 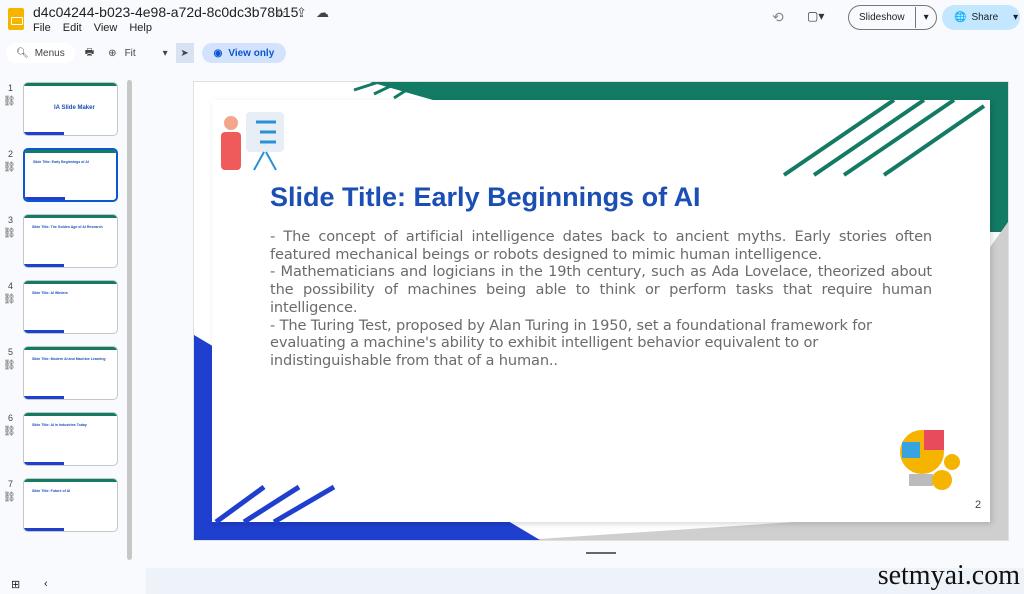 I want to click on view-only-button: ◉ View only, so click(x=244, y=53).